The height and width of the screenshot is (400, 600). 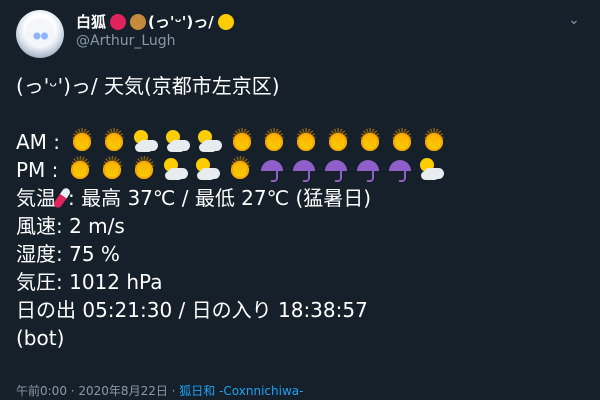 I want to click on sunrise-sunset-line: 日の出 05:21:30 / 日の入り 18:38:57, so click(x=192, y=310).